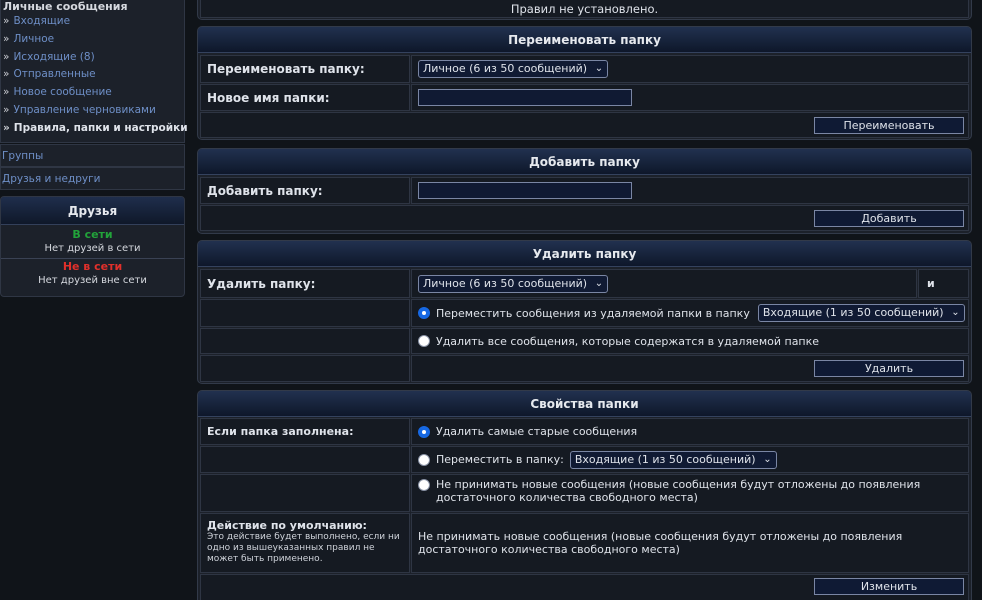 The width and height of the screenshot is (982, 600). I want to click on new-name-row: Новое имя папки:, so click(584, 97).